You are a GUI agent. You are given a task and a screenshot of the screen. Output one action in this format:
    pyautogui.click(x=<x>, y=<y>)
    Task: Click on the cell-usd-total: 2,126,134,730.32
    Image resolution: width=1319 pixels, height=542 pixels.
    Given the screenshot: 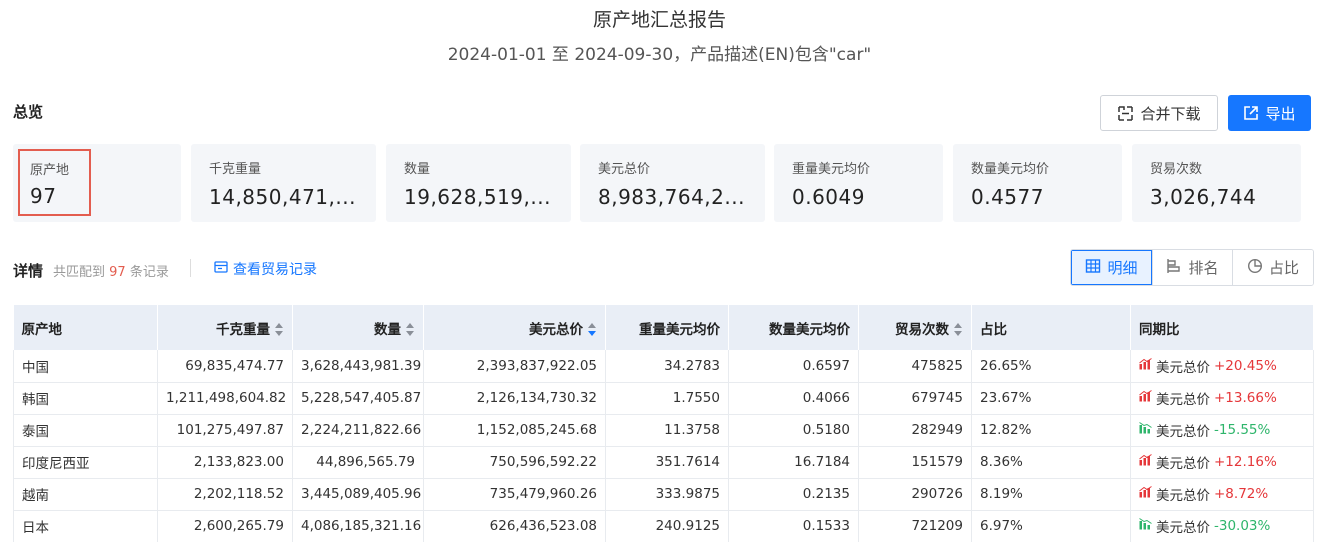 What is the action you would take?
    pyautogui.click(x=514, y=398)
    